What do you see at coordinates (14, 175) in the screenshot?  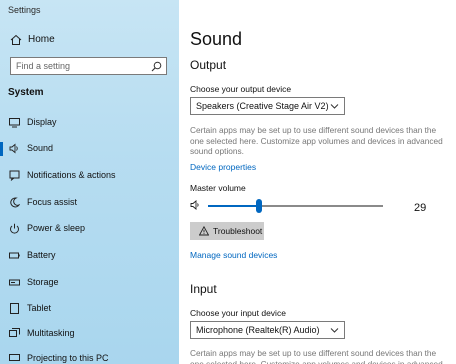 I see `notifications-icon` at bounding box center [14, 175].